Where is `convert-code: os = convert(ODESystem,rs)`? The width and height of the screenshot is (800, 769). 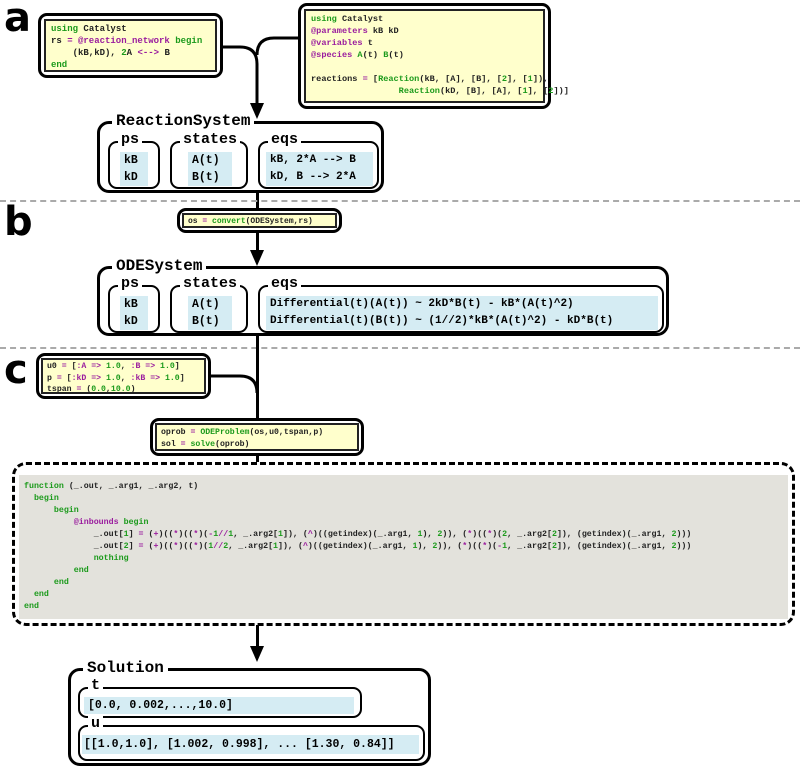 convert-code: os = convert(ODESystem,rs) is located at coordinates (259, 221).